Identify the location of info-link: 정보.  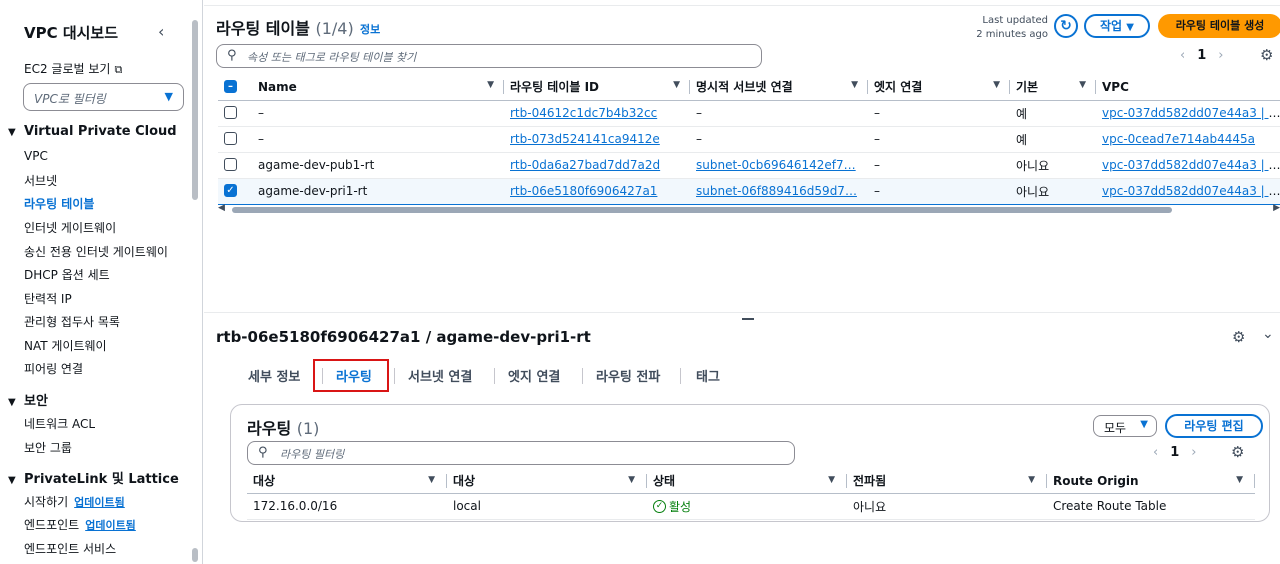
(370, 29).